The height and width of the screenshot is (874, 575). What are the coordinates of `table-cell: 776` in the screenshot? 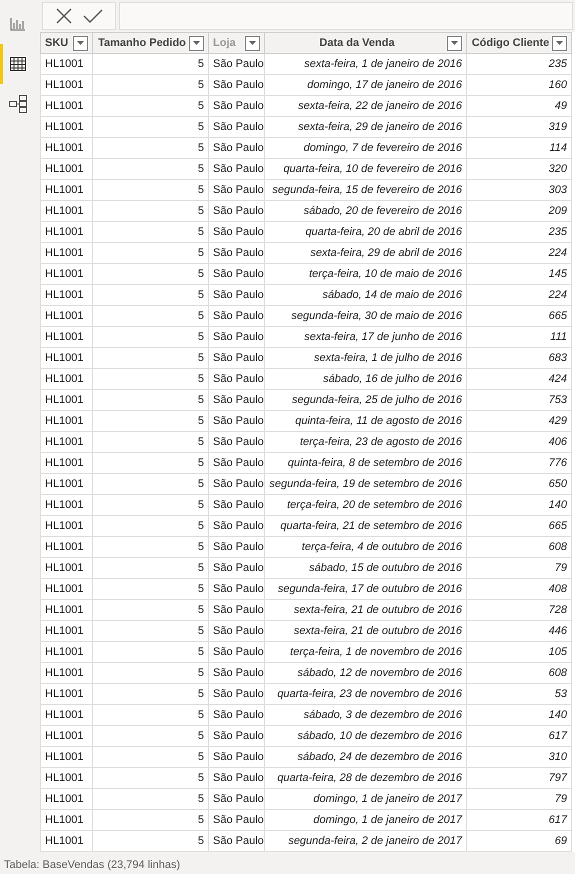 It's located at (519, 463).